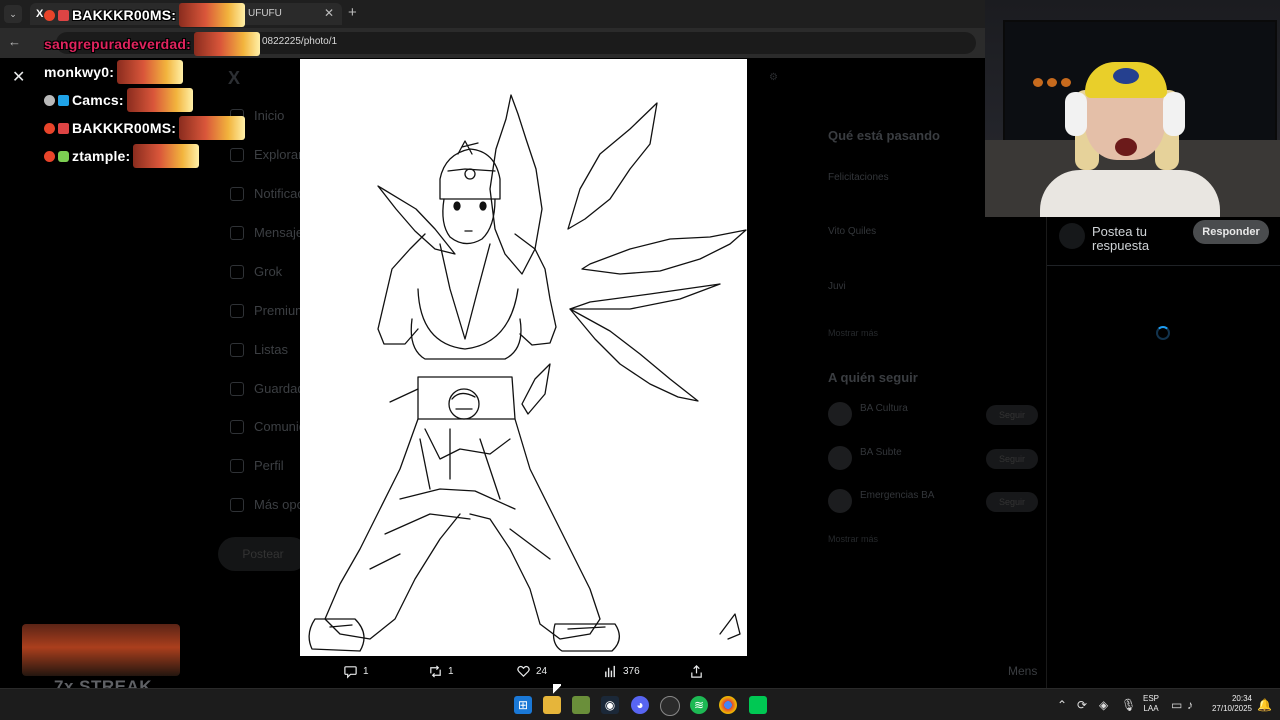 The width and height of the screenshot is (1280, 720). I want to click on microphone-icon: 🎙, so click(1128, 705).